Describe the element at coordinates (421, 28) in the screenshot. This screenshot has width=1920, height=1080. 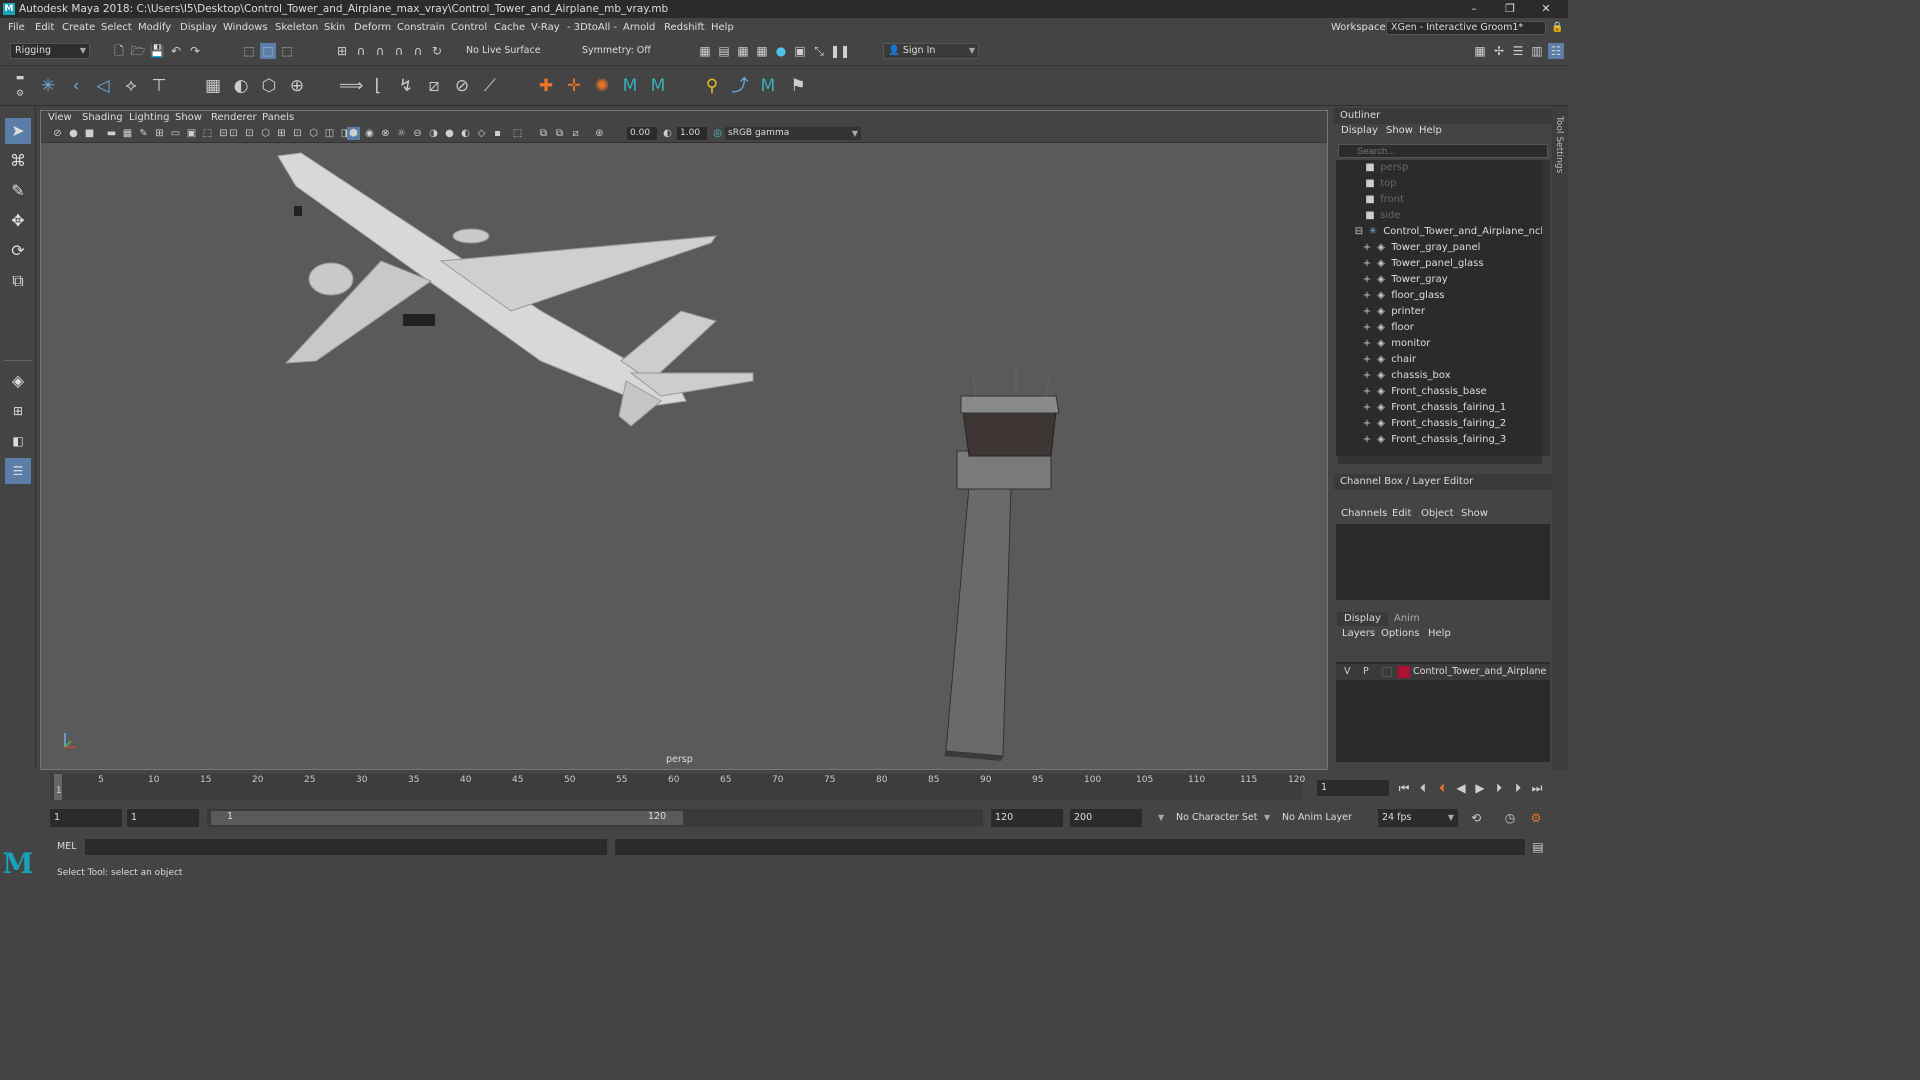
I see `menu-constrain: Constrain` at that location.